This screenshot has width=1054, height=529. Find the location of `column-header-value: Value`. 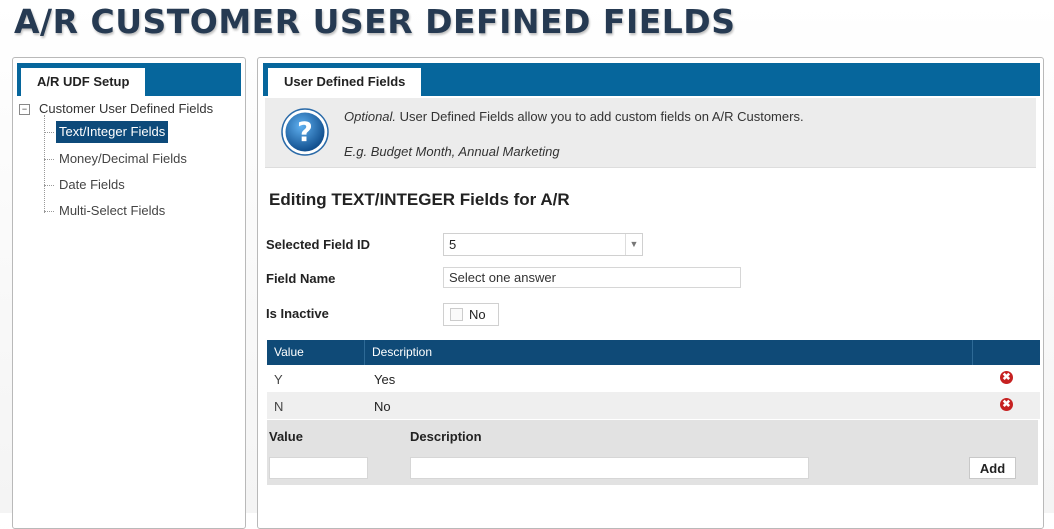

column-header-value: Value is located at coordinates (316, 352).